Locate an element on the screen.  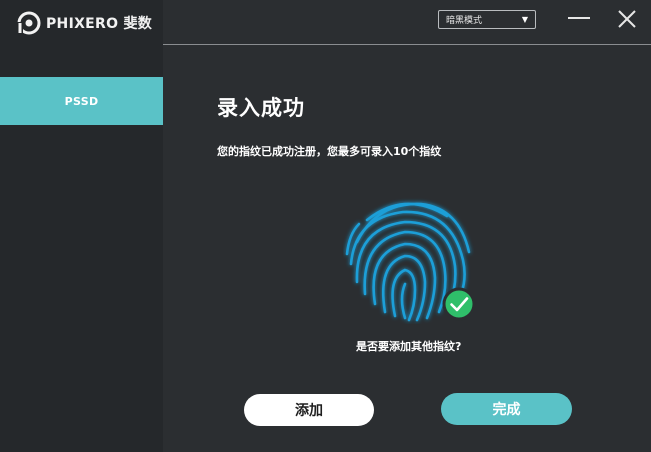
sidebar-item-pssd: PSSD is located at coordinates (81, 101).